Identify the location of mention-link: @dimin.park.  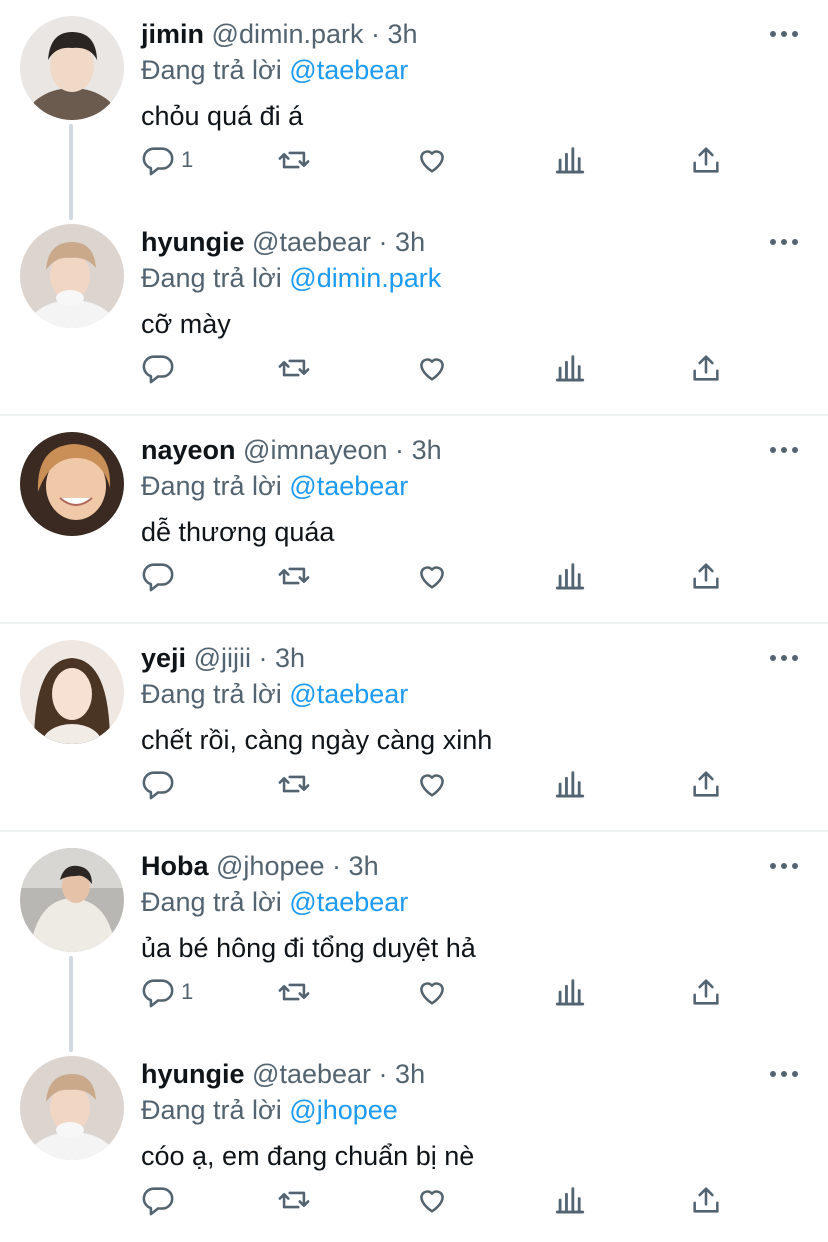
(365, 278).